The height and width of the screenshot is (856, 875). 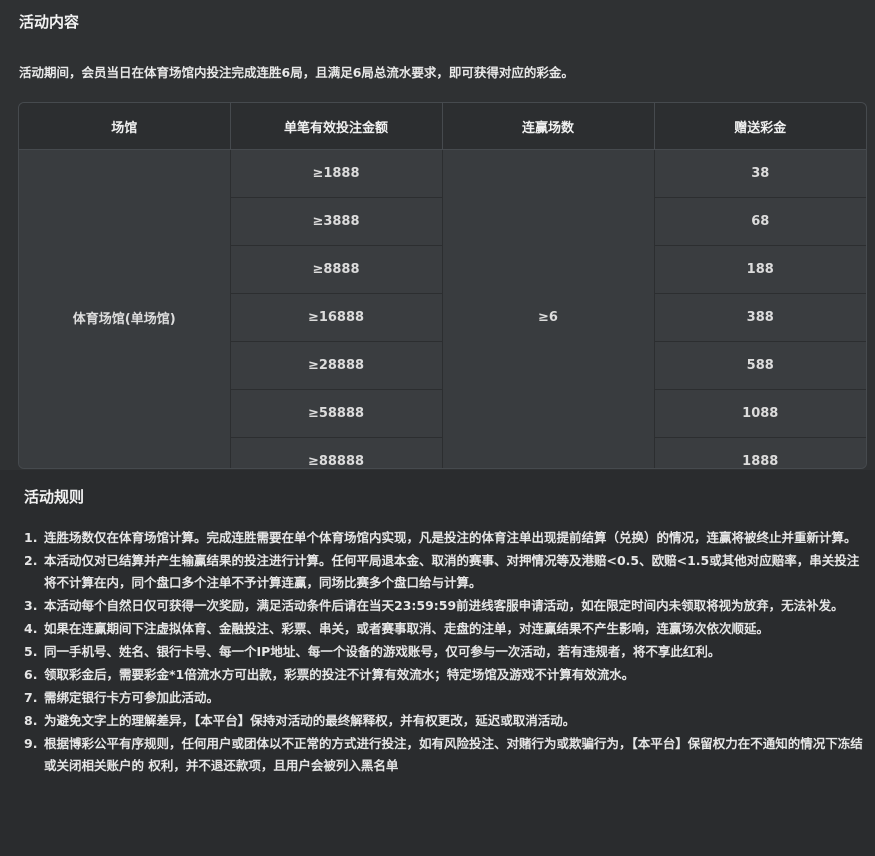 I want to click on header-venue: 场馆, so click(x=125, y=126).